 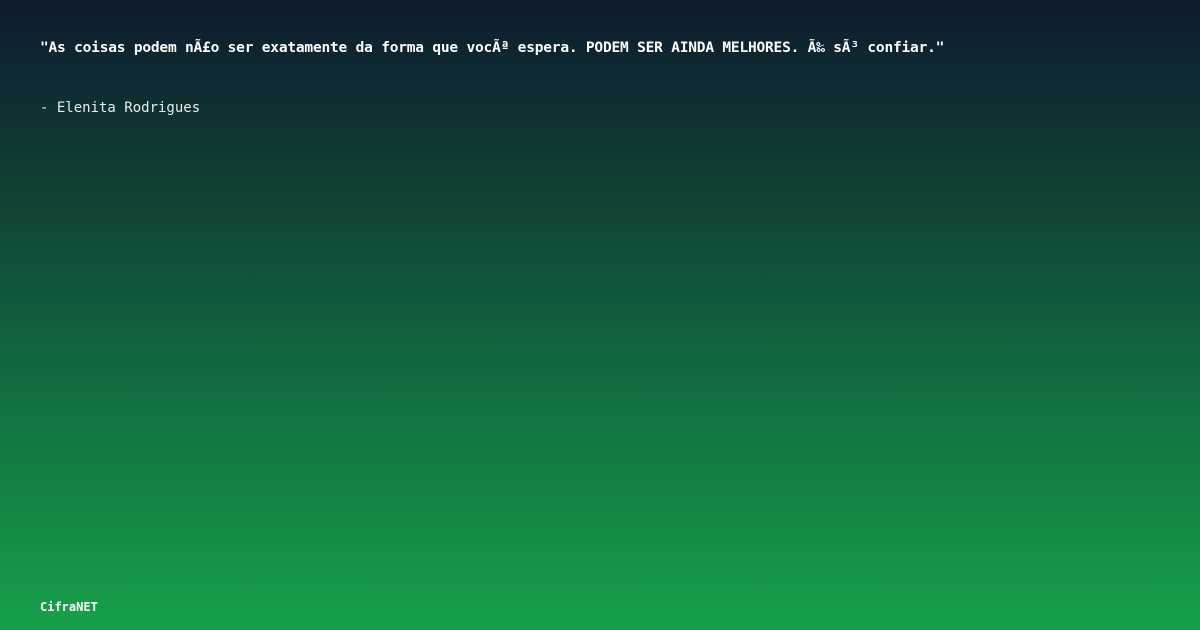 I want to click on brand-logo-text: CifraNET, so click(x=69, y=607).